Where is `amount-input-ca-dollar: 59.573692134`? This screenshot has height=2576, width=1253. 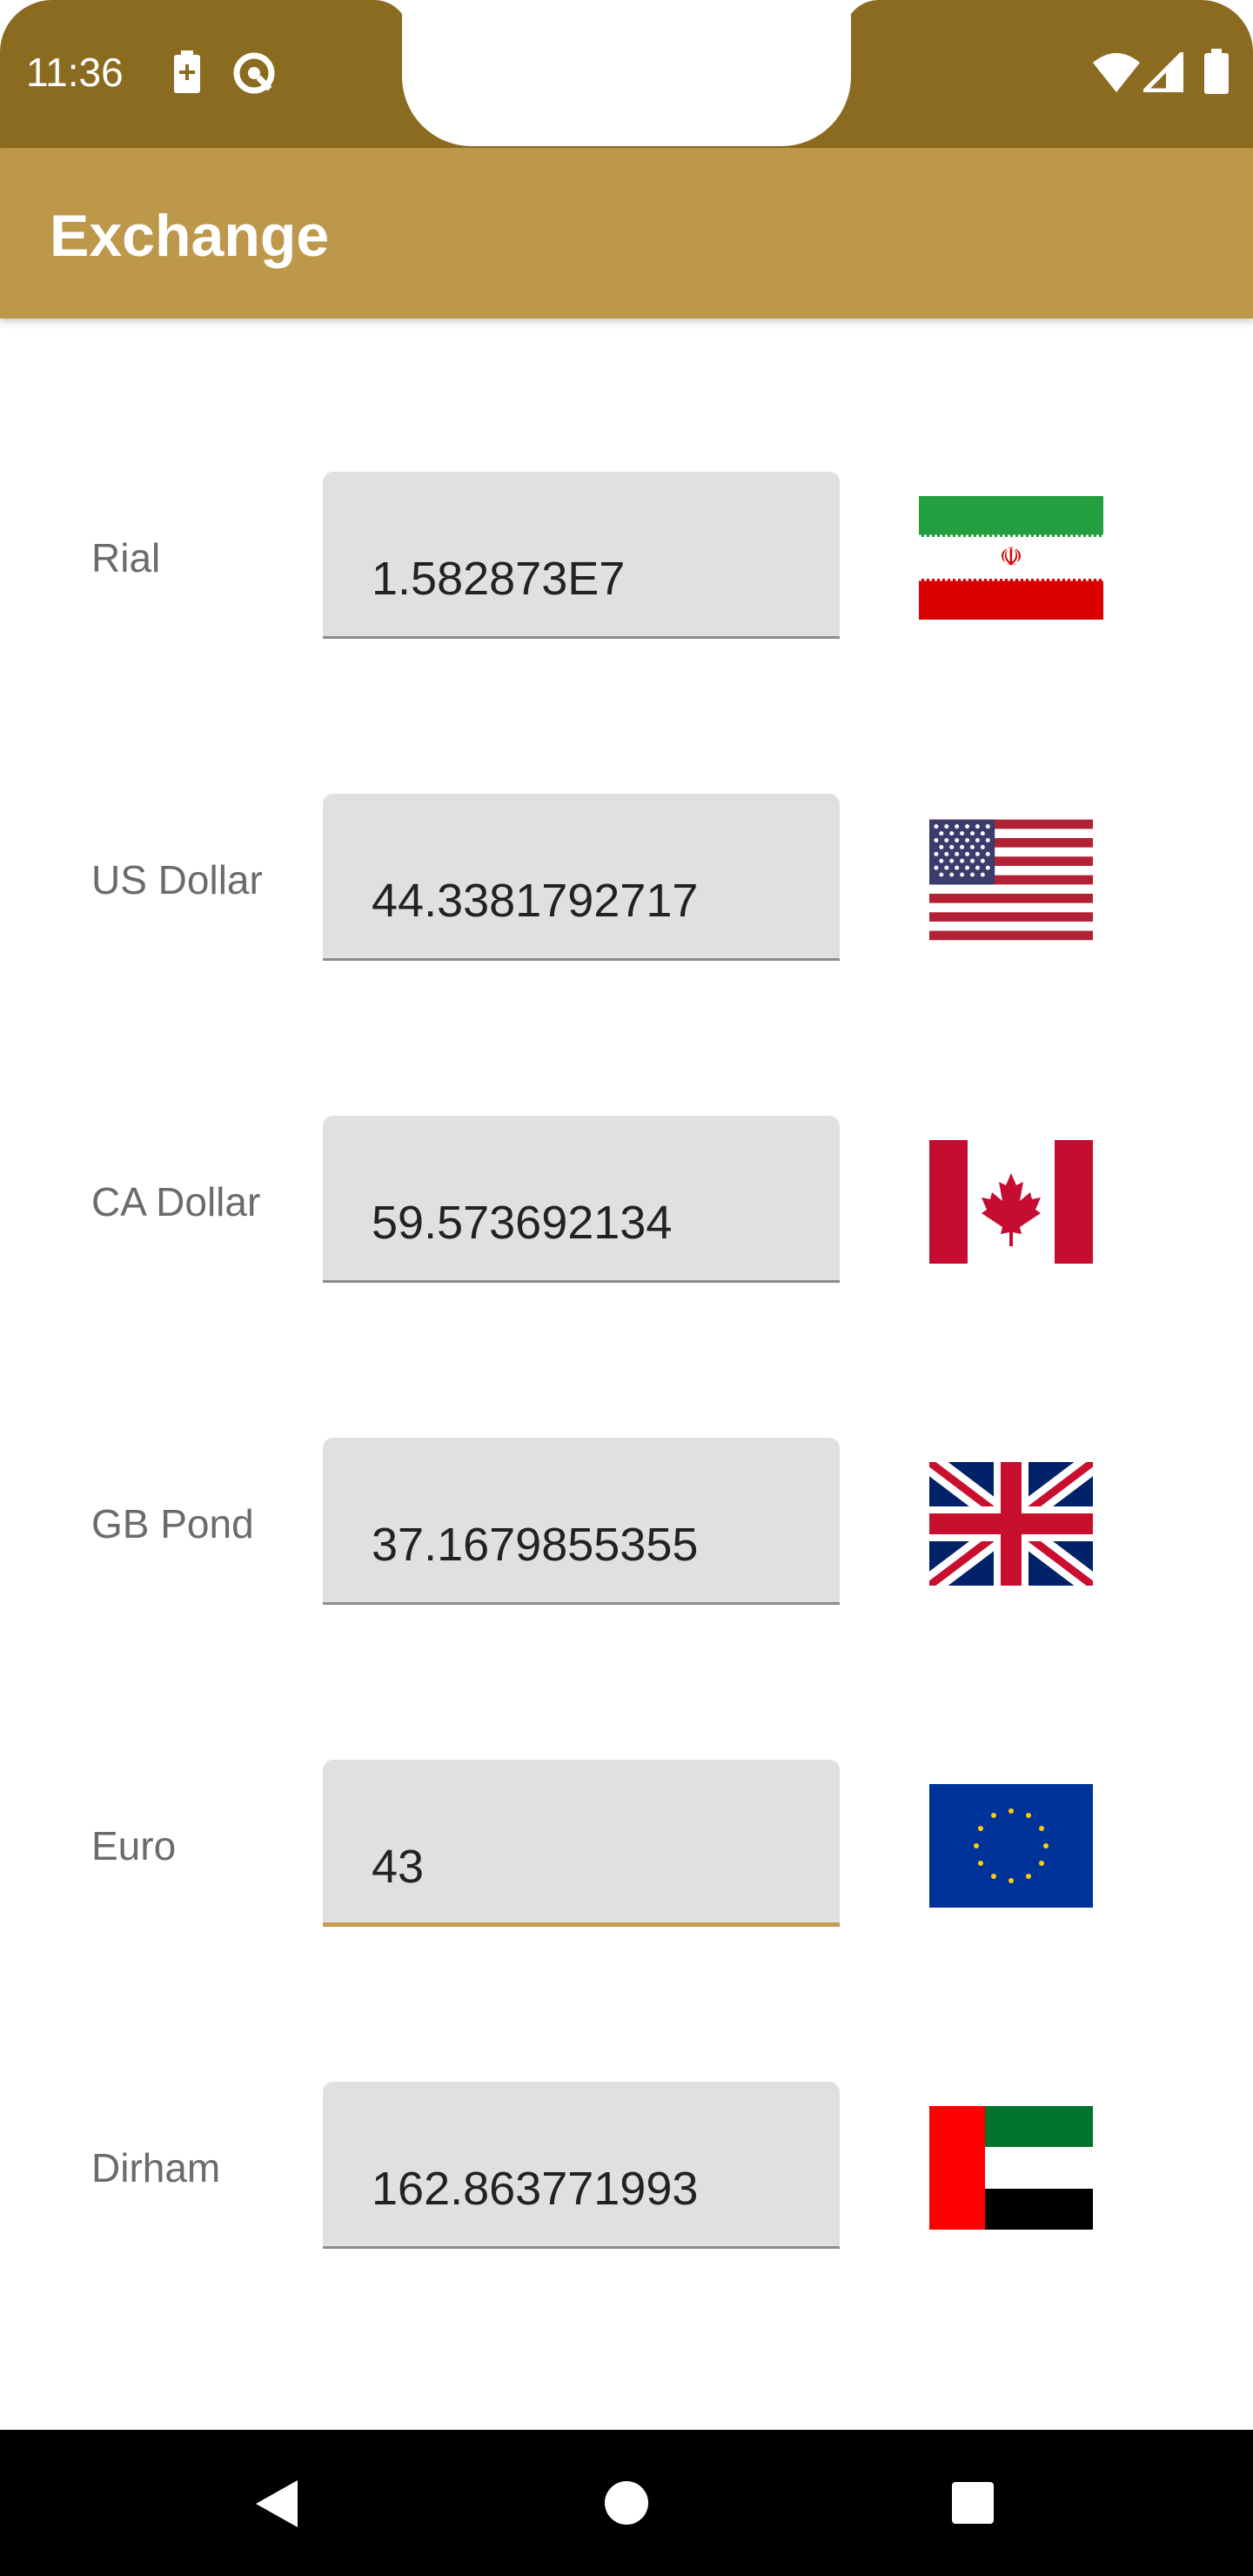
amount-input-ca-dollar: 59.573692134 is located at coordinates (582, 1199).